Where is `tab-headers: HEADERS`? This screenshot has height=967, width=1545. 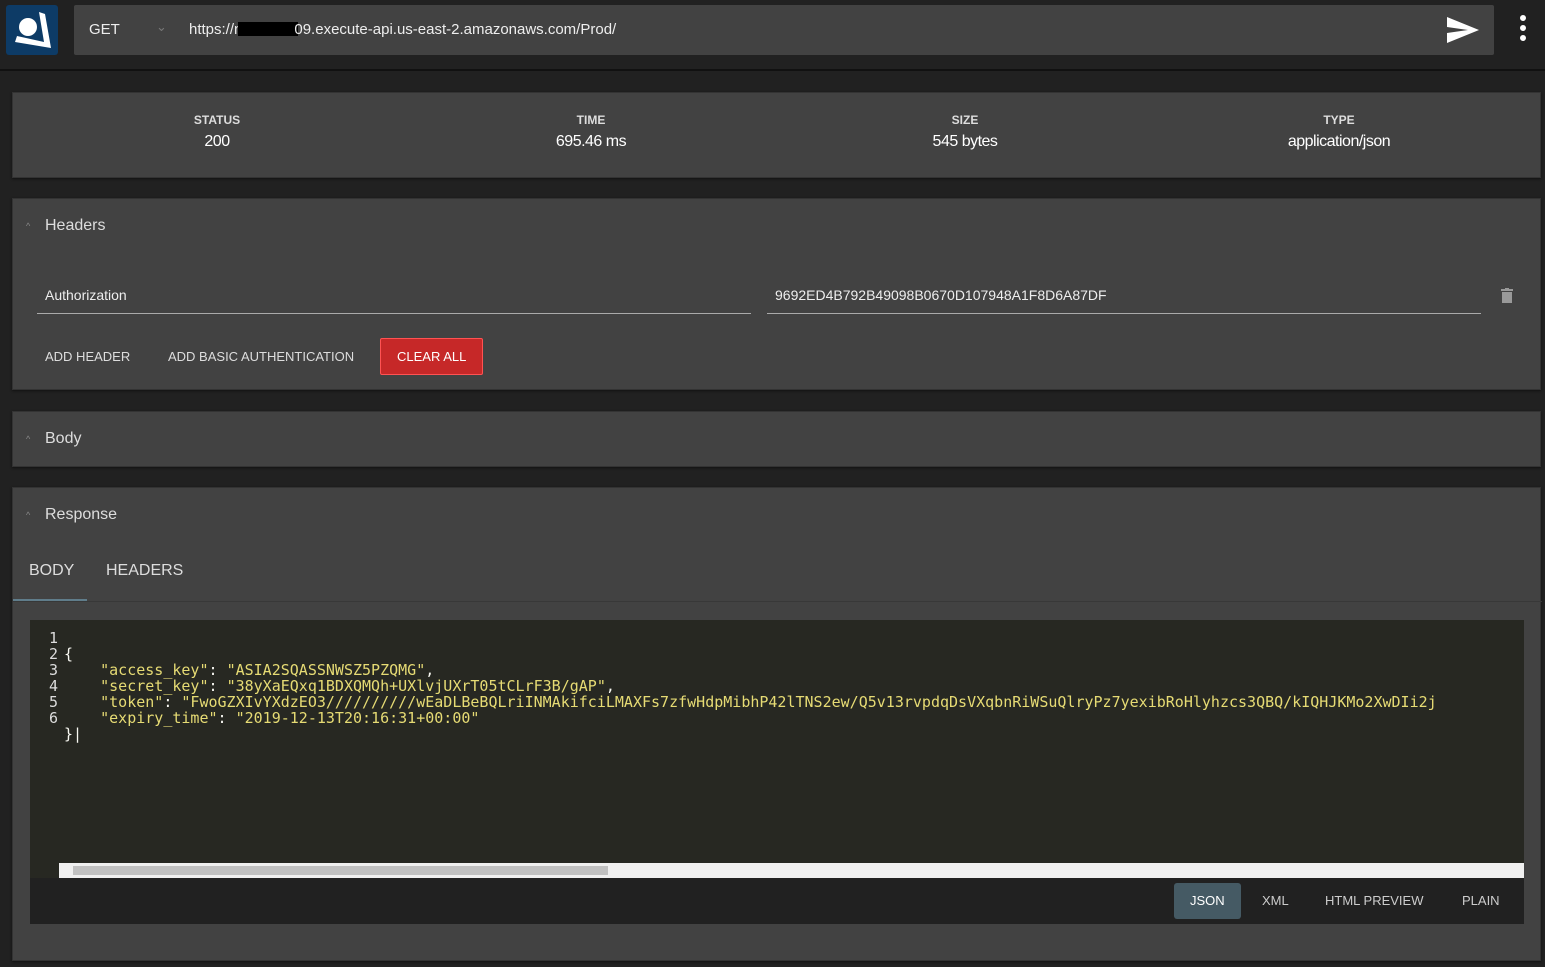 tab-headers: HEADERS is located at coordinates (144, 571).